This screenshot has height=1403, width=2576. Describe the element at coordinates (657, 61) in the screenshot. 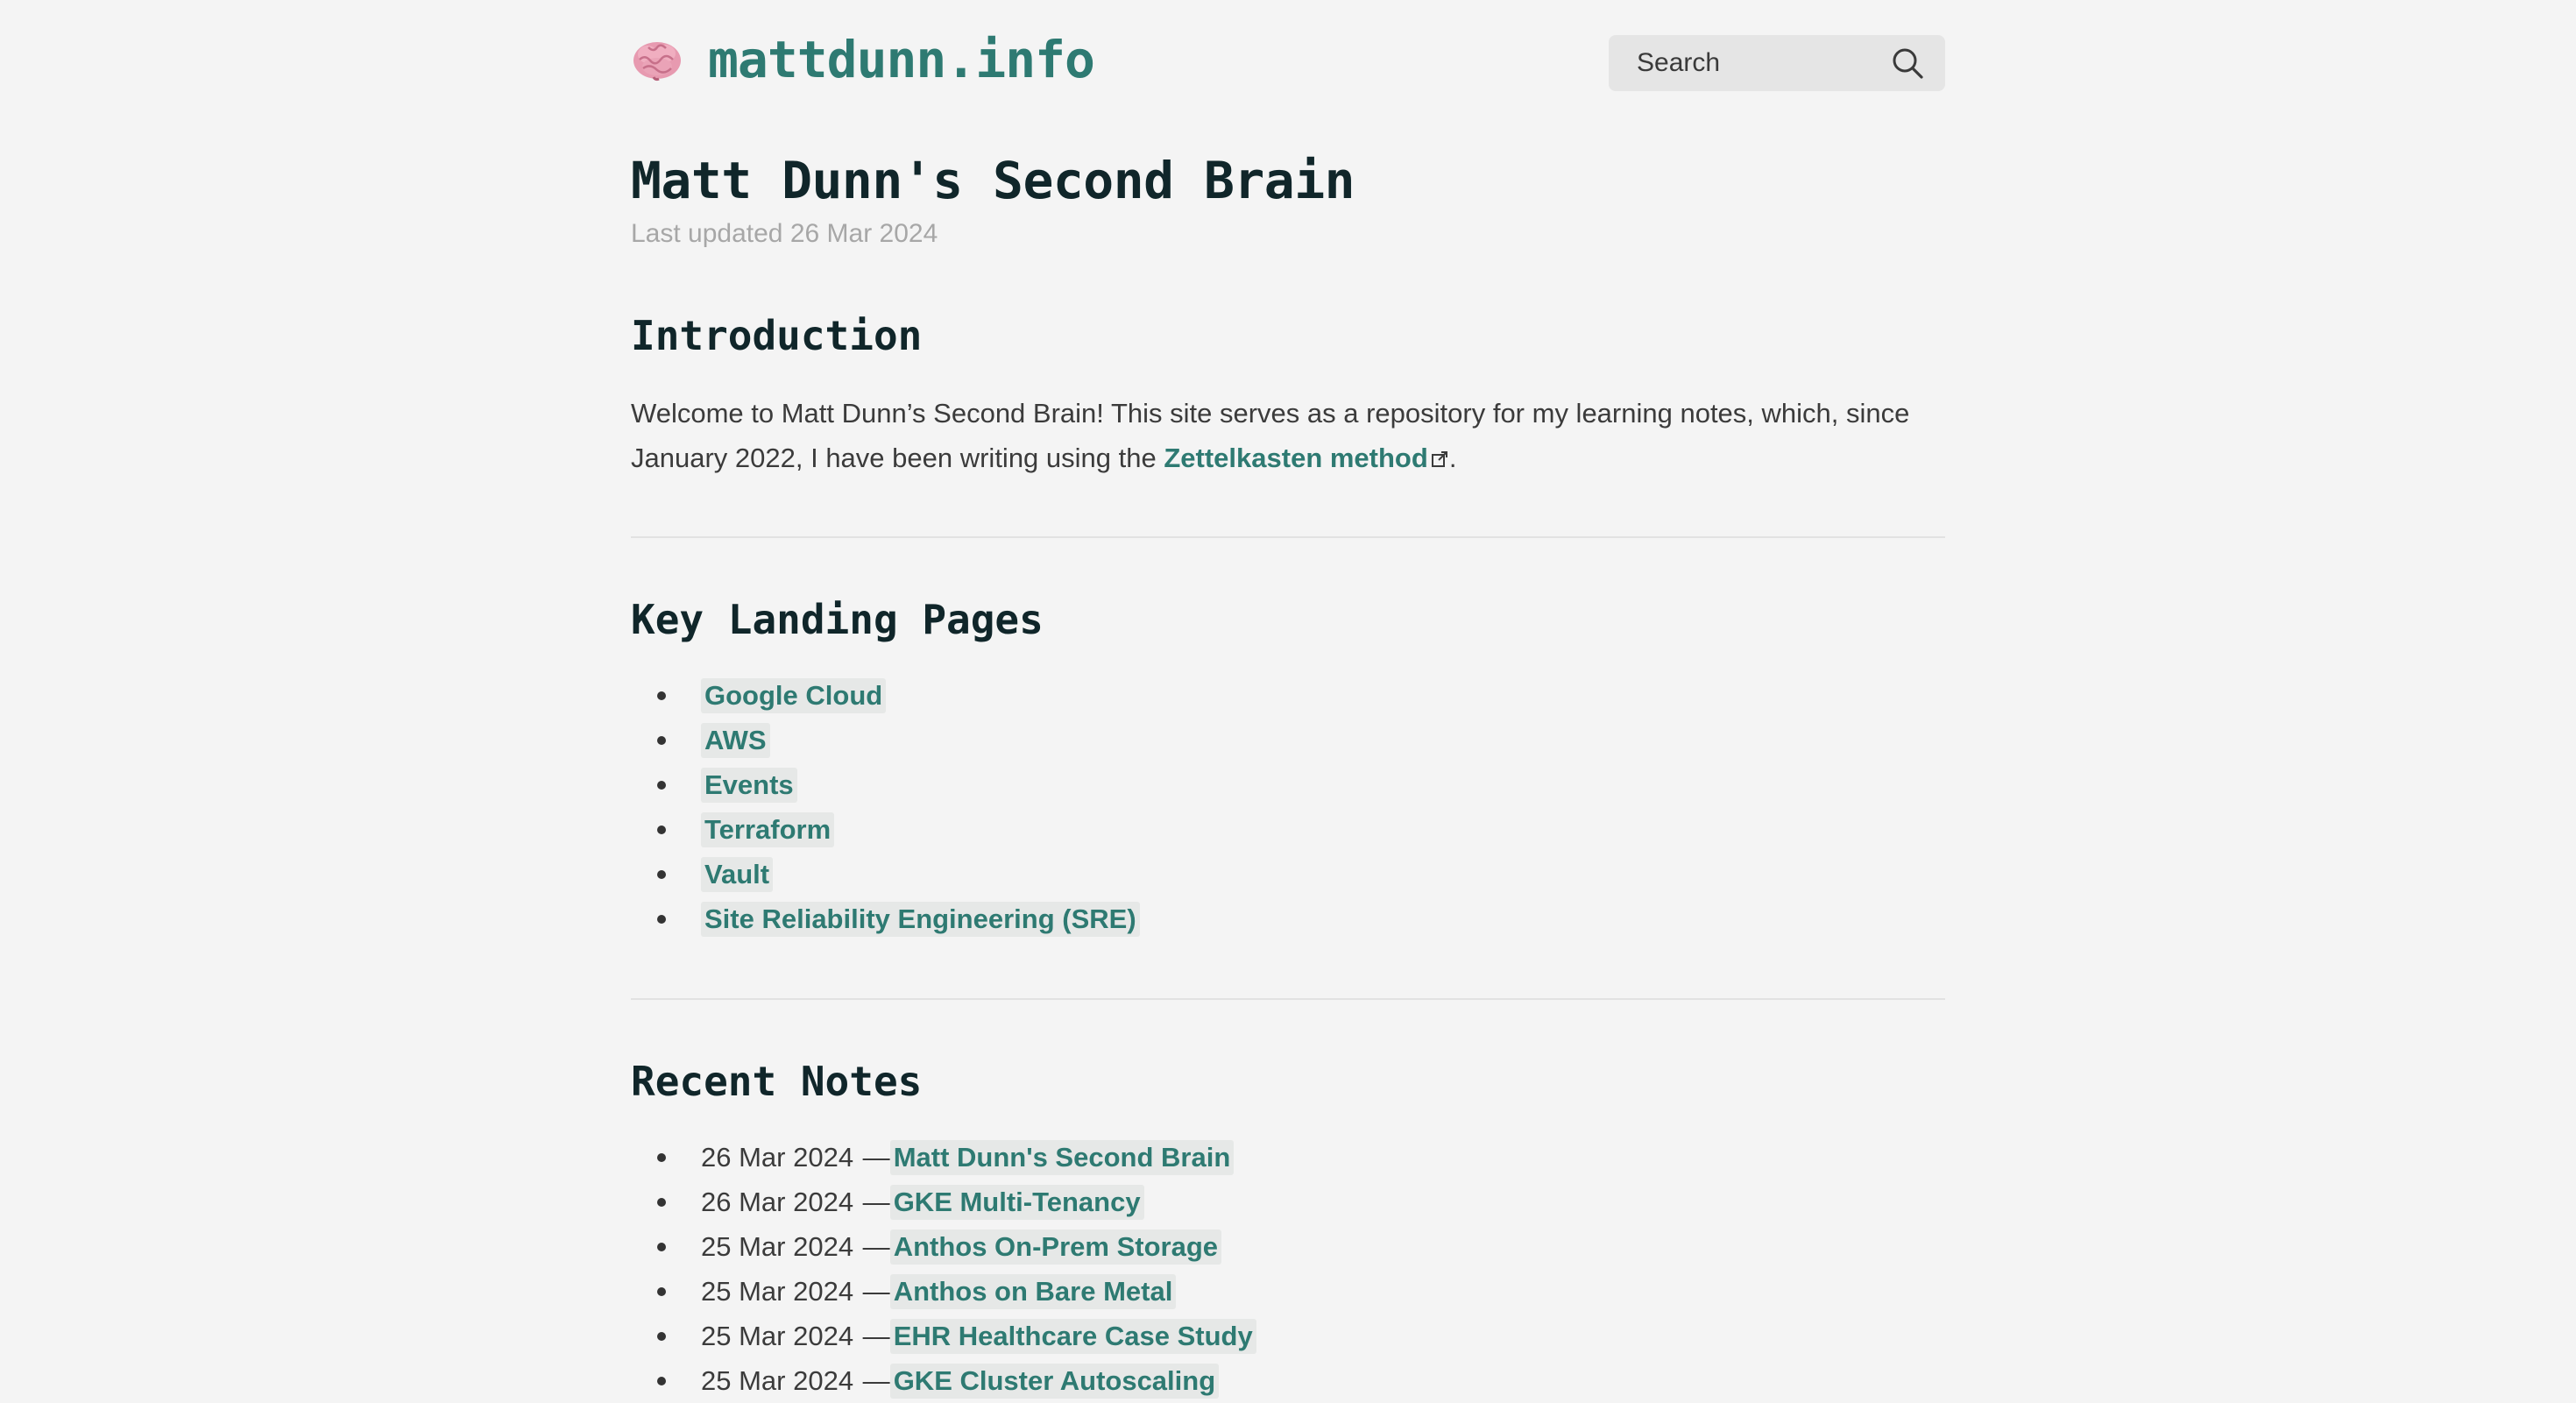

I see `brain-icon` at that location.